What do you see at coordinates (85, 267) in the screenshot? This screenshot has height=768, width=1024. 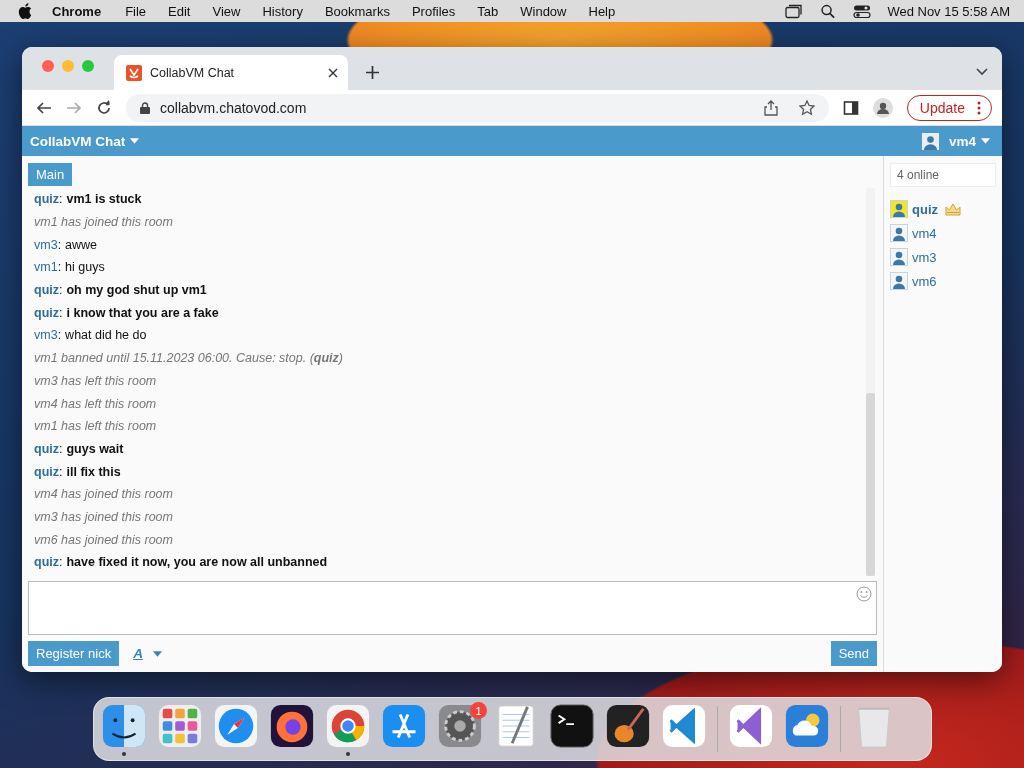 I see `message-text: hi guys` at bounding box center [85, 267].